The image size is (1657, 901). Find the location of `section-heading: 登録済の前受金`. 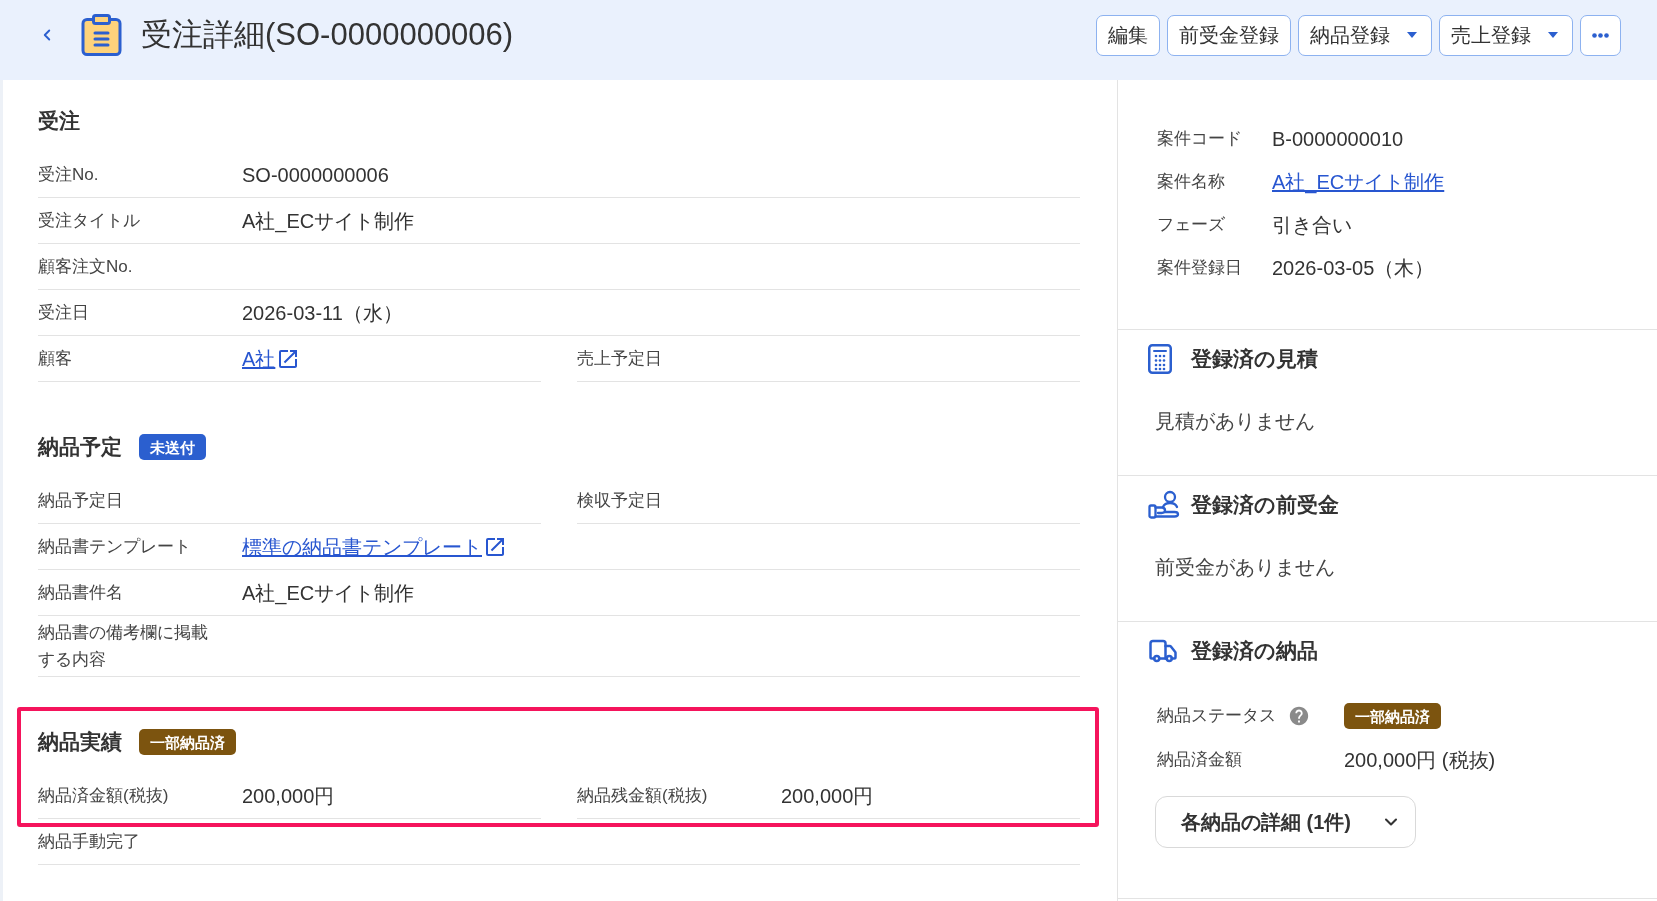

section-heading: 登録済の前受金 is located at coordinates (1265, 505).